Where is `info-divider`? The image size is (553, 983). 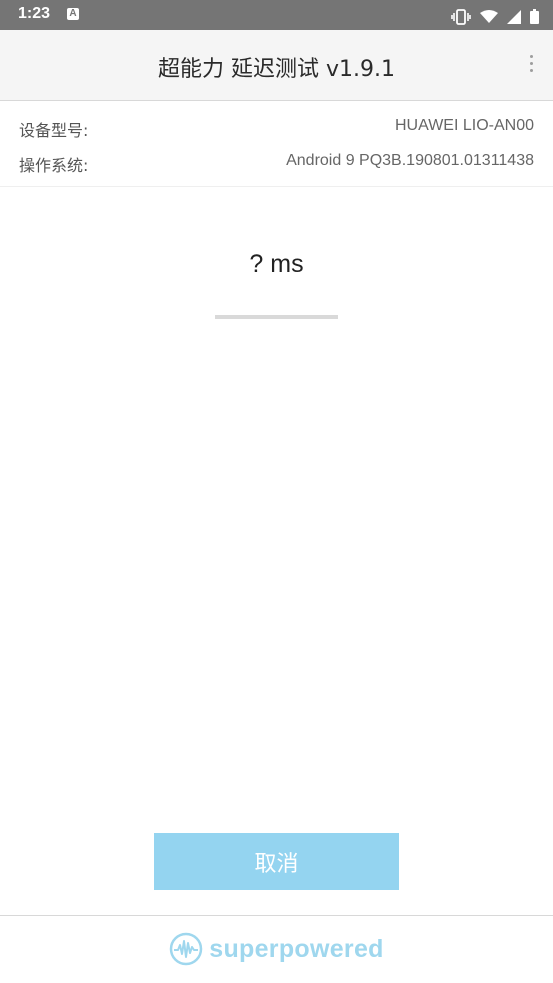
info-divider is located at coordinates (276, 186).